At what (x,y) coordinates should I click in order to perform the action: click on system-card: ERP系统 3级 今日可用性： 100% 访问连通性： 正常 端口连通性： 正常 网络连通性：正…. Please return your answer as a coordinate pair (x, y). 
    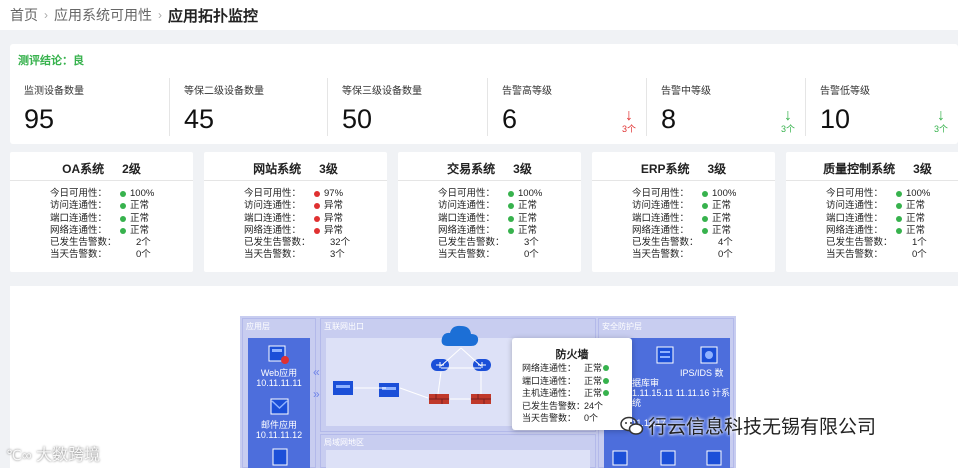
    Looking at the image, I should click on (683, 212).